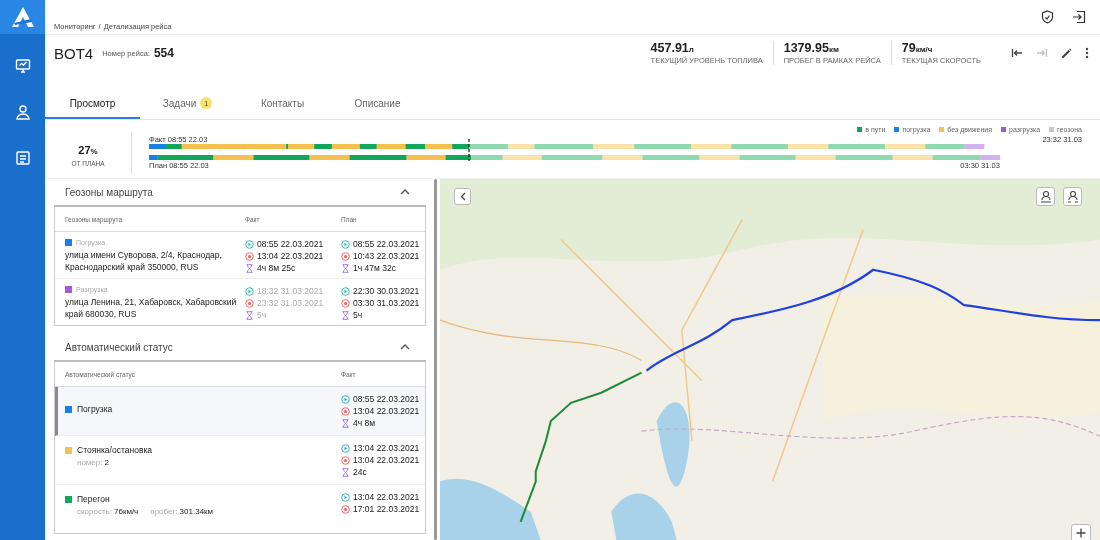 This screenshot has width=1100, height=540. I want to click on detail-label: номер:, so click(90, 462).